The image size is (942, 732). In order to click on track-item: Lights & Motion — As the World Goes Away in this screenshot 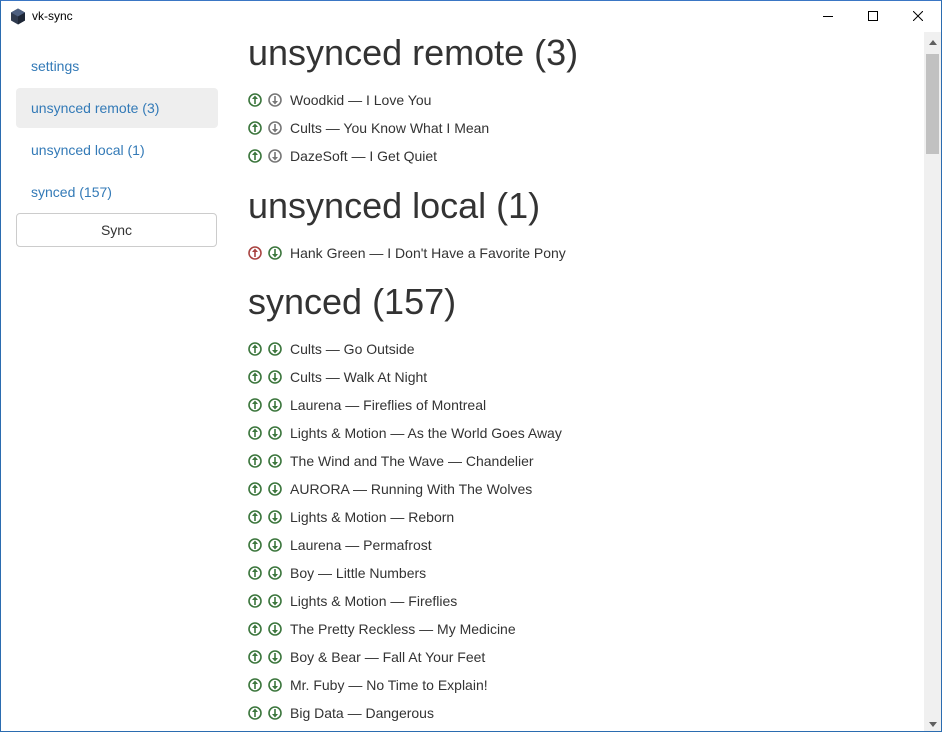, I will do `click(405, 433)`.